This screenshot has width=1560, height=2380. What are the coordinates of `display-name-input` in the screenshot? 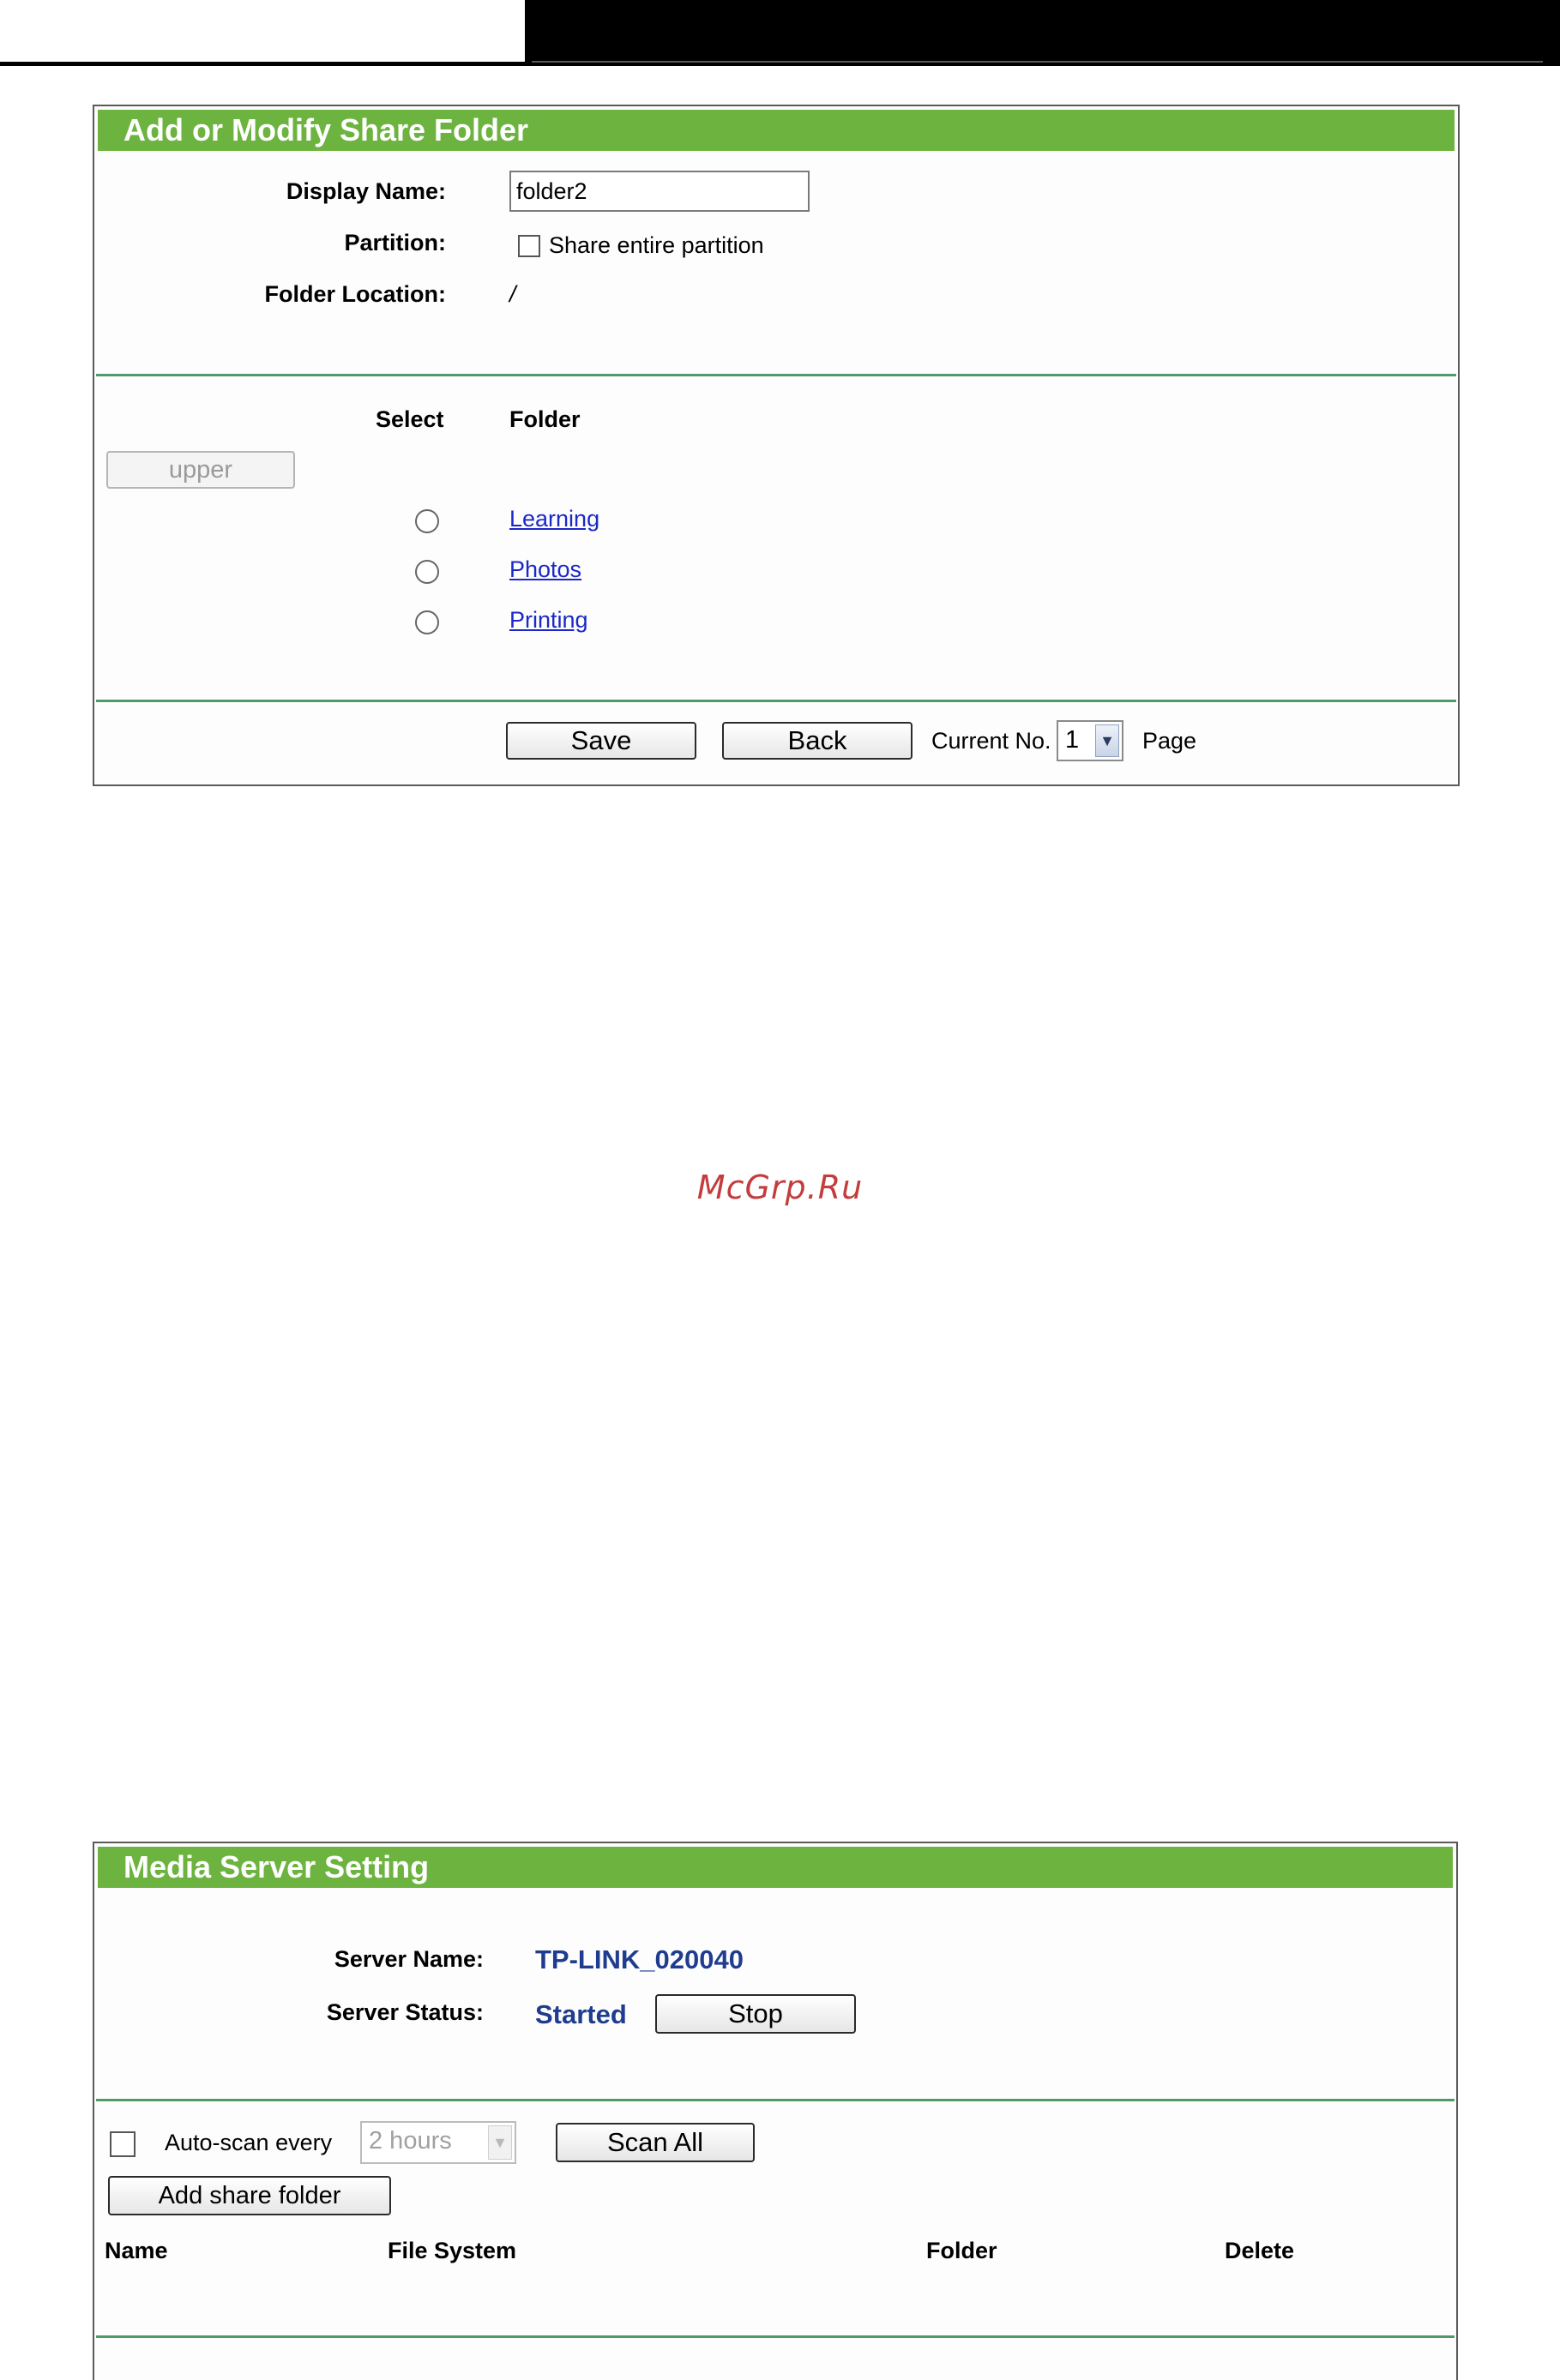 It's located at (660, 192).